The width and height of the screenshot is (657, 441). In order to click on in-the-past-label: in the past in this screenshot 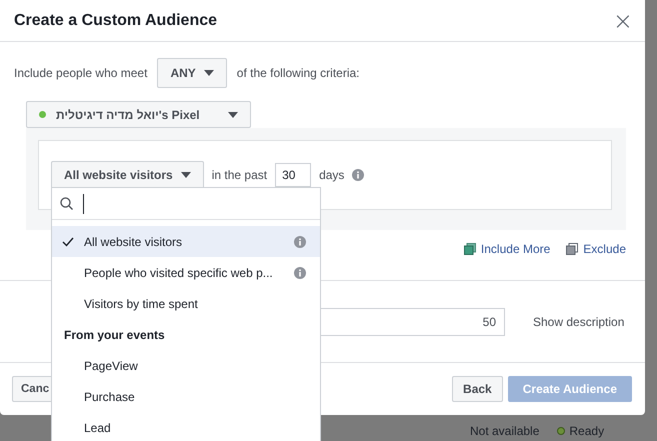, I will do `click(240, 175)`.